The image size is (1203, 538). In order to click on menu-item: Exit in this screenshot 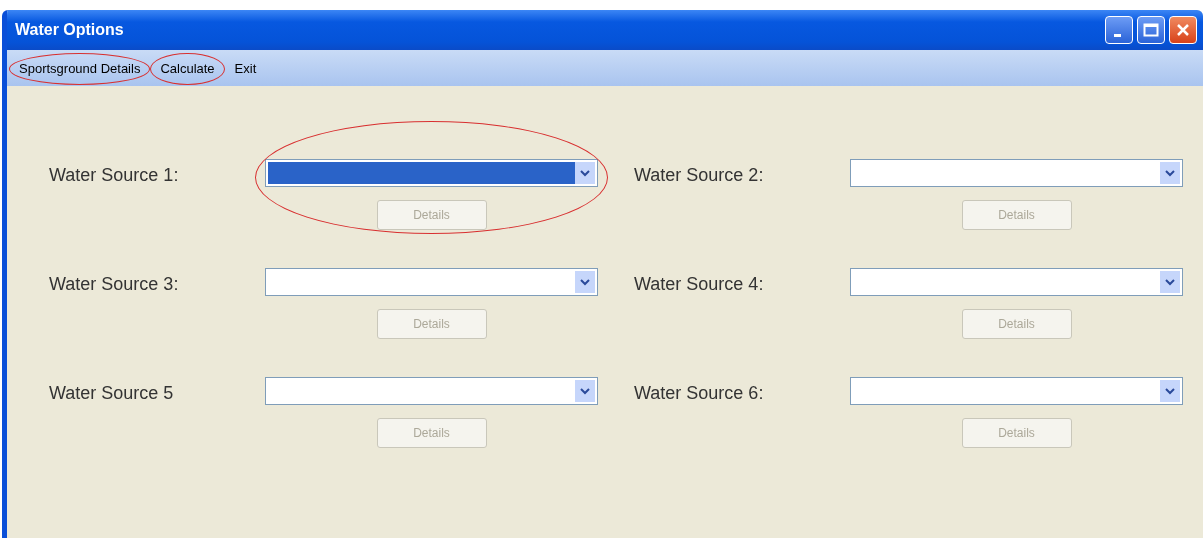, I will do `click(245, 68)`.